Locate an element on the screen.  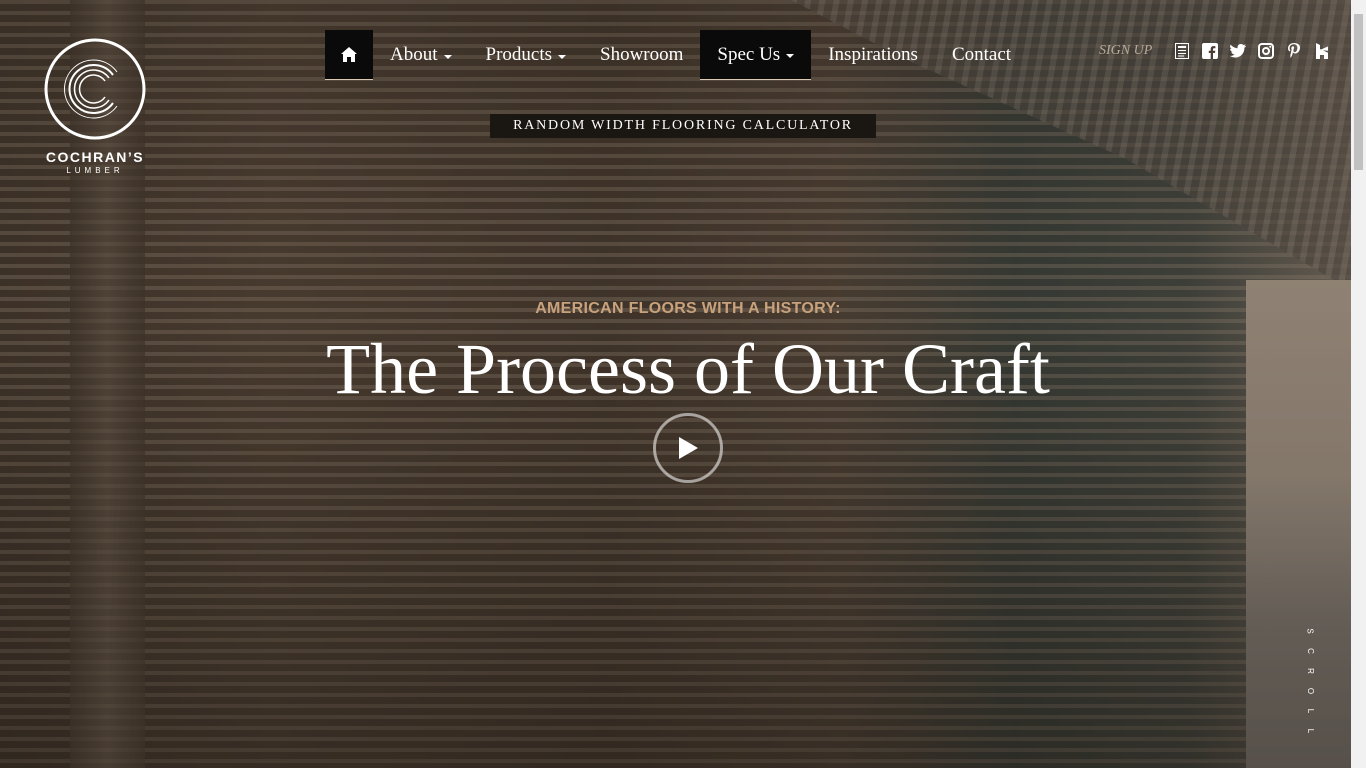
nav-contact-label: Contact is located at coordinates (981, 54).